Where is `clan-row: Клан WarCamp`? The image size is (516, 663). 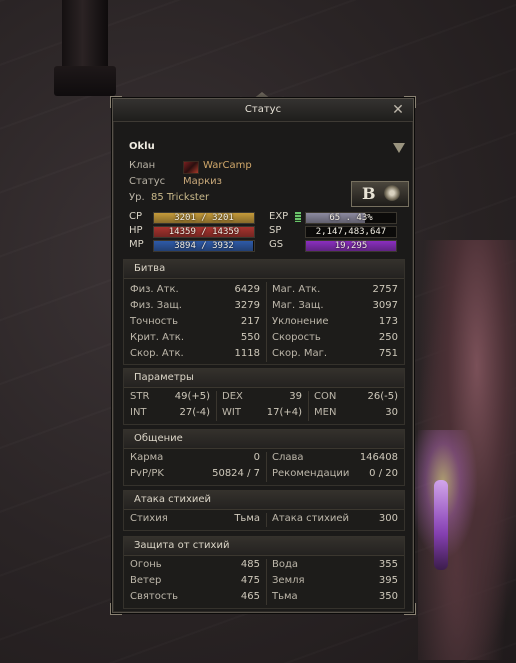
clan-row: Клан WarCamp is located at coordinates (229, 166).